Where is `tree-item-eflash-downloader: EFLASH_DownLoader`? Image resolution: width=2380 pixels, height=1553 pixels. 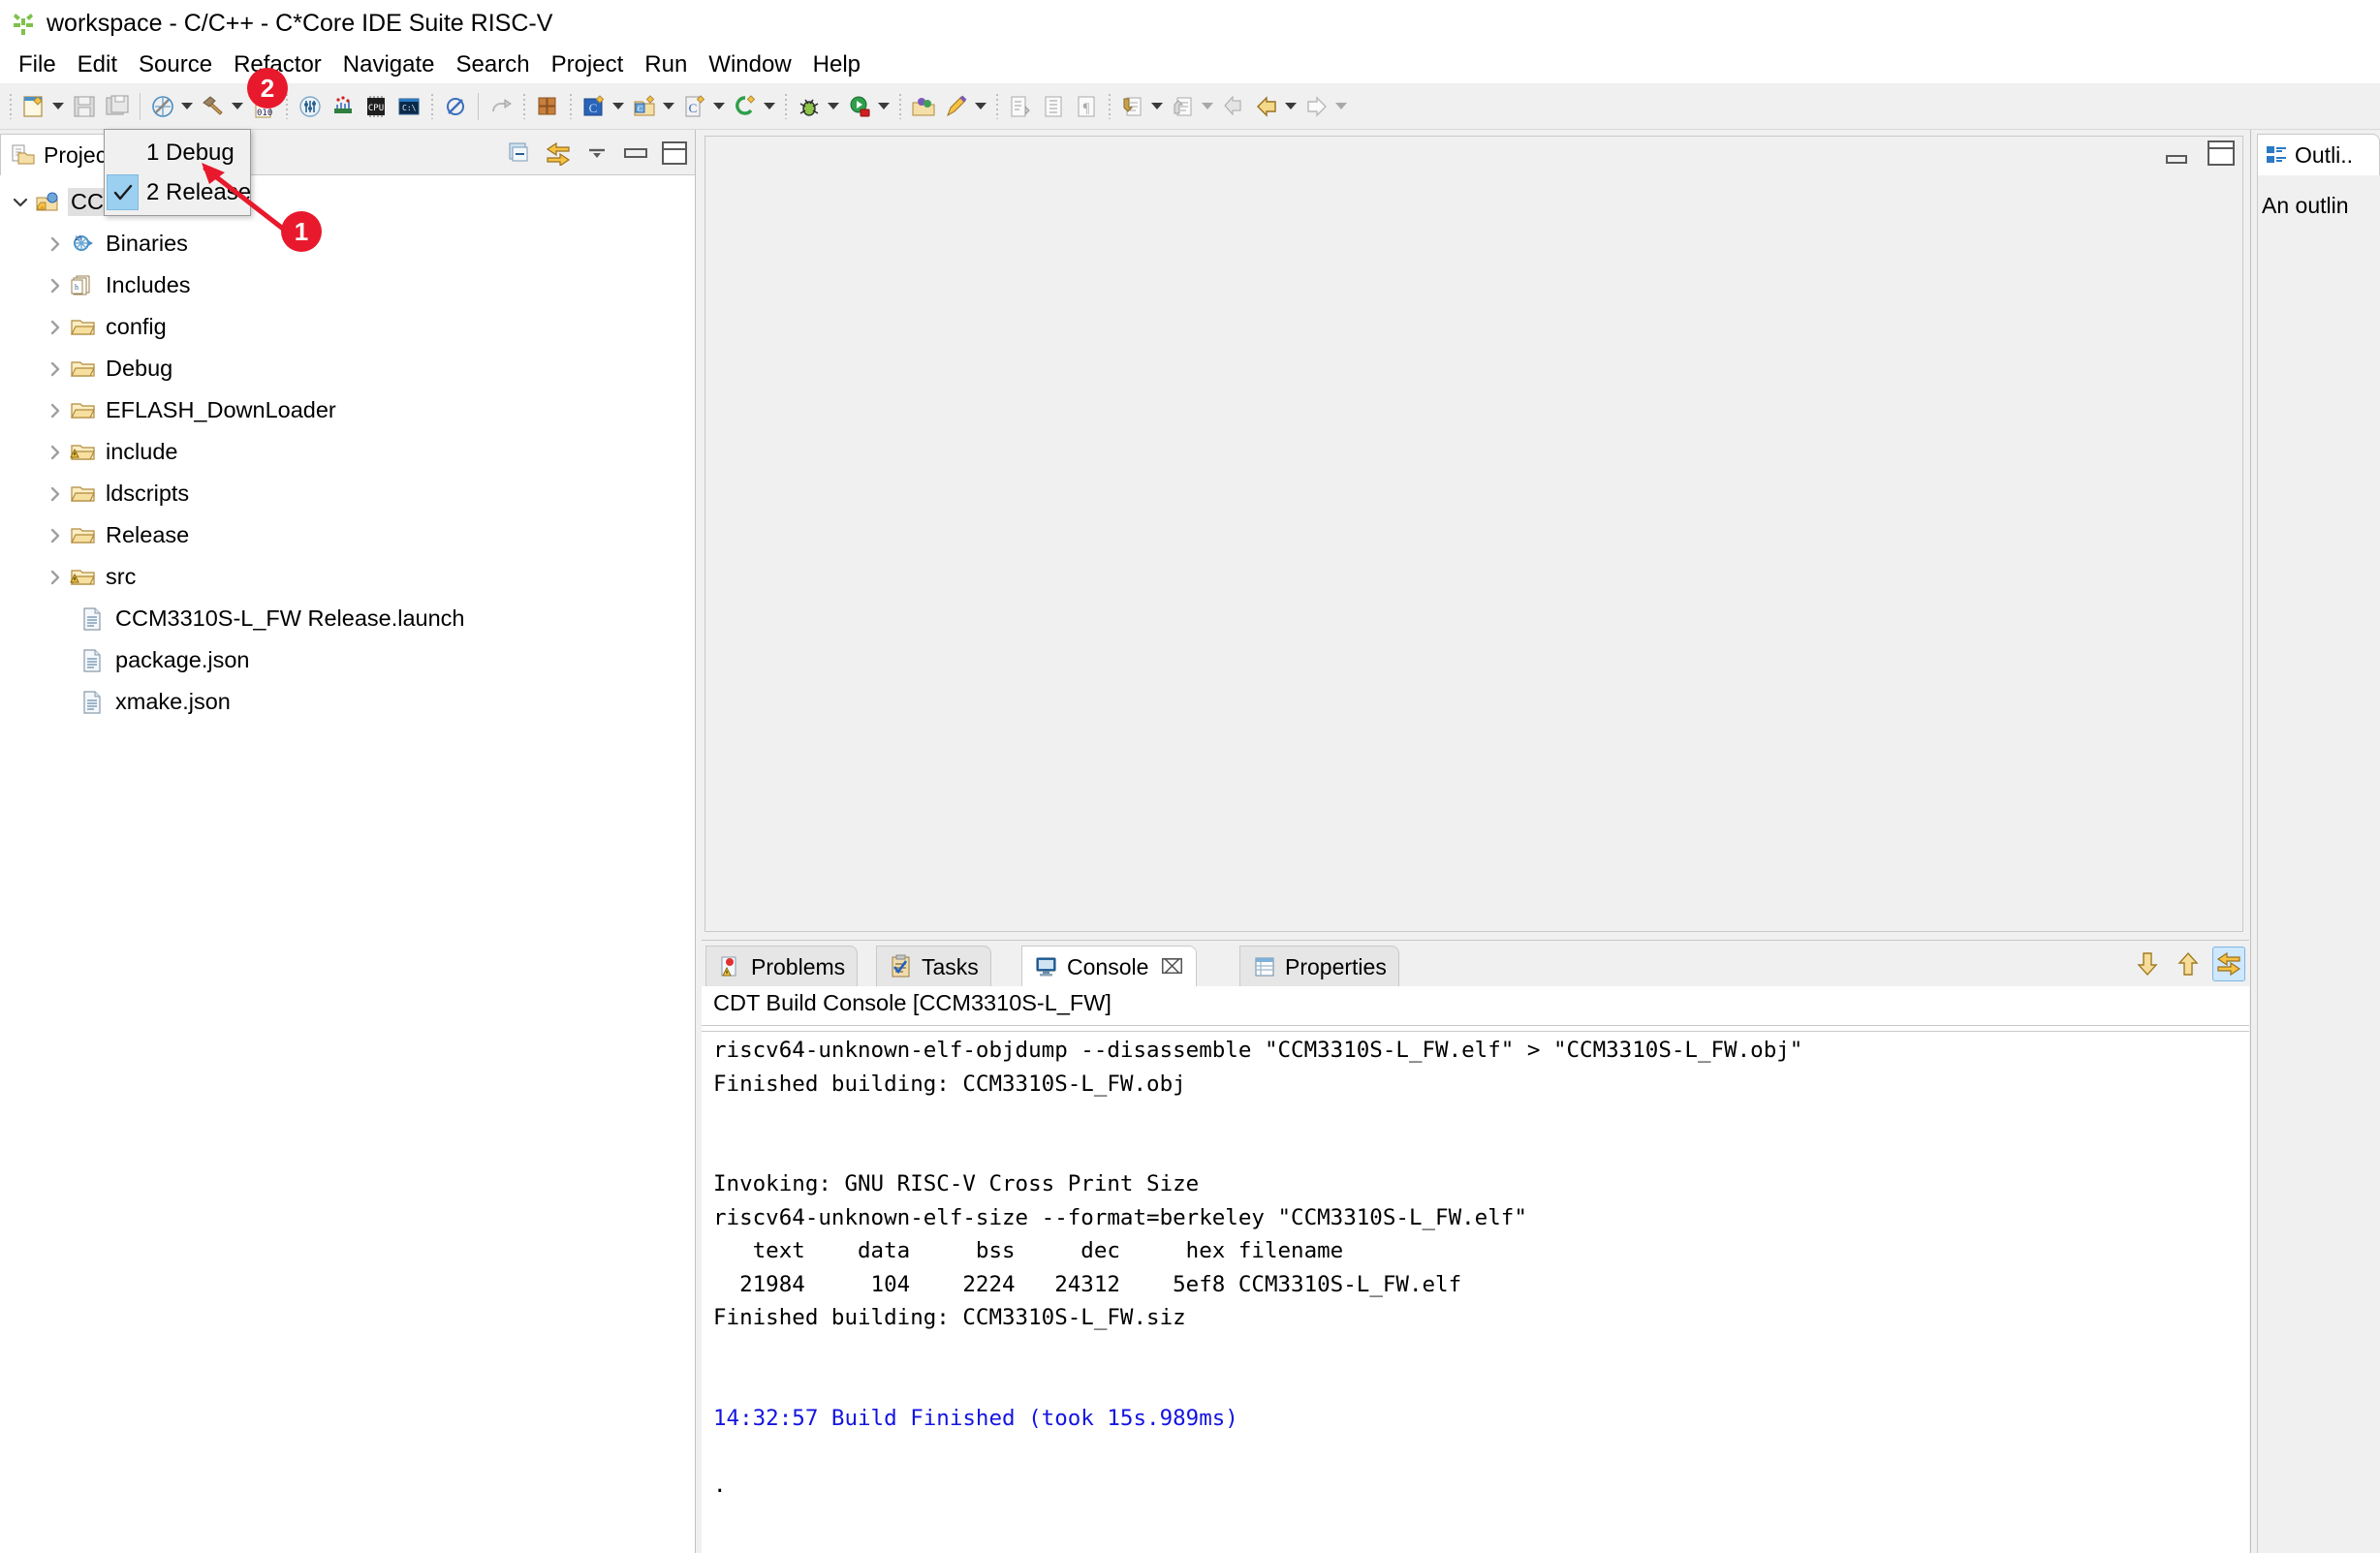 tree-item-eflash-downloader: EFLASH_DownLoader is located at coordinates (348, 410).